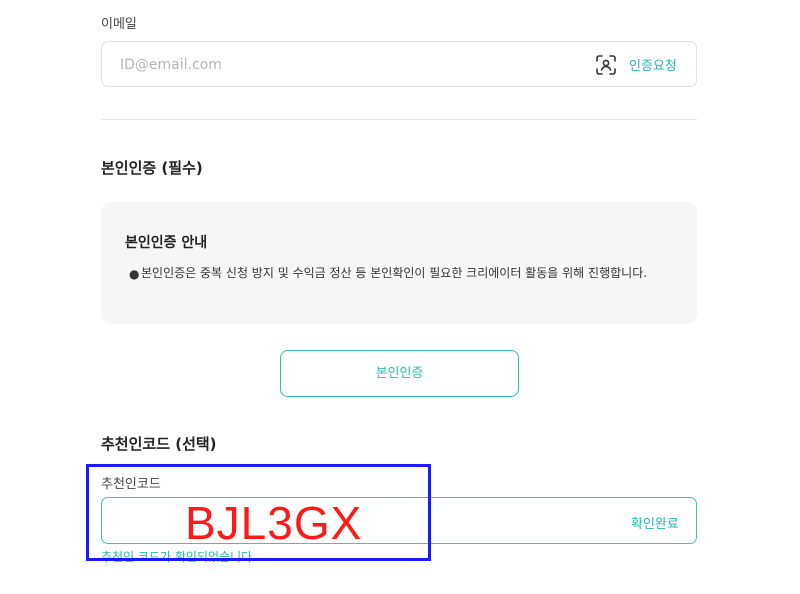 This screenshot has width=800, height=594. Describe the element at coordinates (399, 373) in the screenshot. I see `identity-verify-button: 본인인증` at that location.